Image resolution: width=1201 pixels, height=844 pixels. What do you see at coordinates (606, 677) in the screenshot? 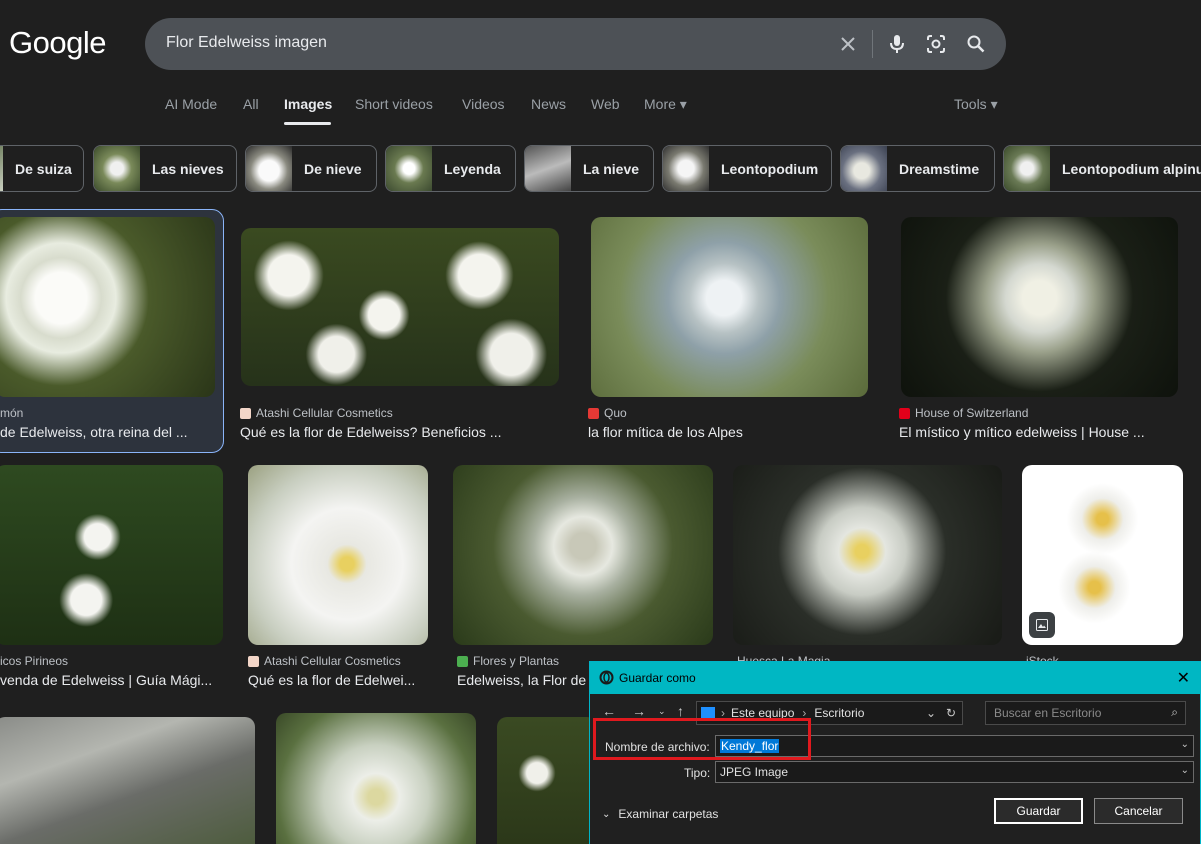
I see `opera-icon` at bounding box center [606, 677].